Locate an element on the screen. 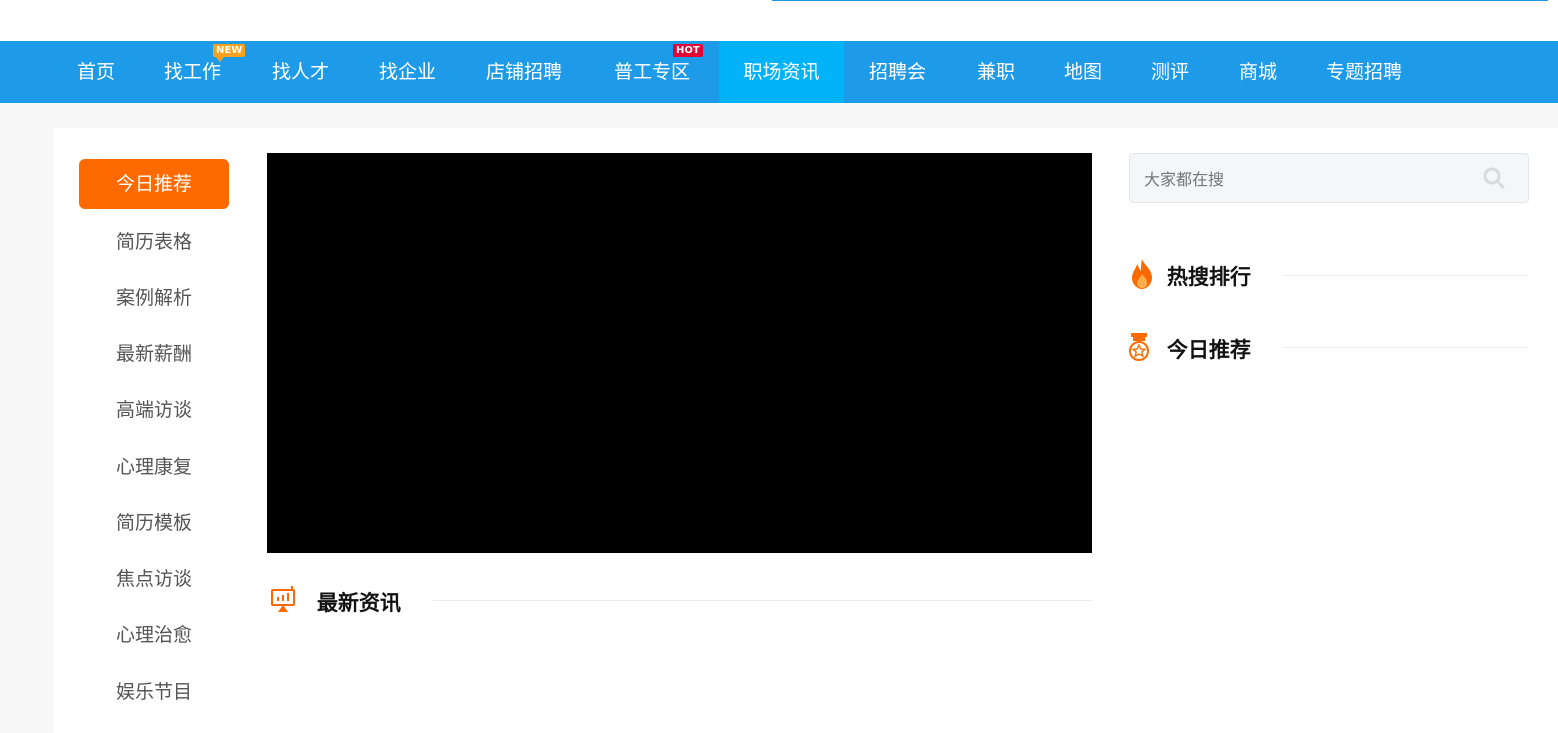 The width and height of the screenshot is (1558, 733). today-recommend-title: 今日推荐 is located at coordinates (1209, 350).